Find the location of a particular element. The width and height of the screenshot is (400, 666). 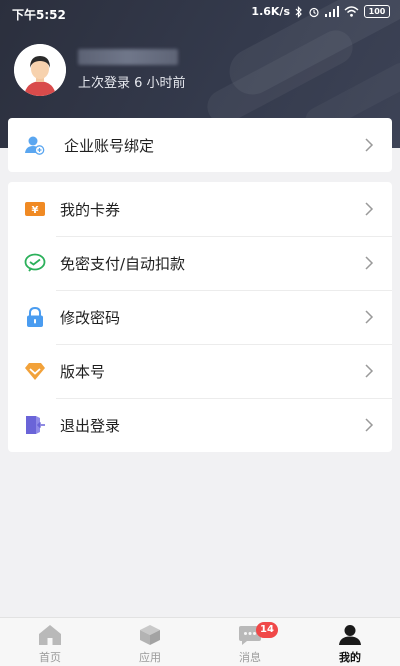

bluetooth-icon is located at coordinates (298, 11).